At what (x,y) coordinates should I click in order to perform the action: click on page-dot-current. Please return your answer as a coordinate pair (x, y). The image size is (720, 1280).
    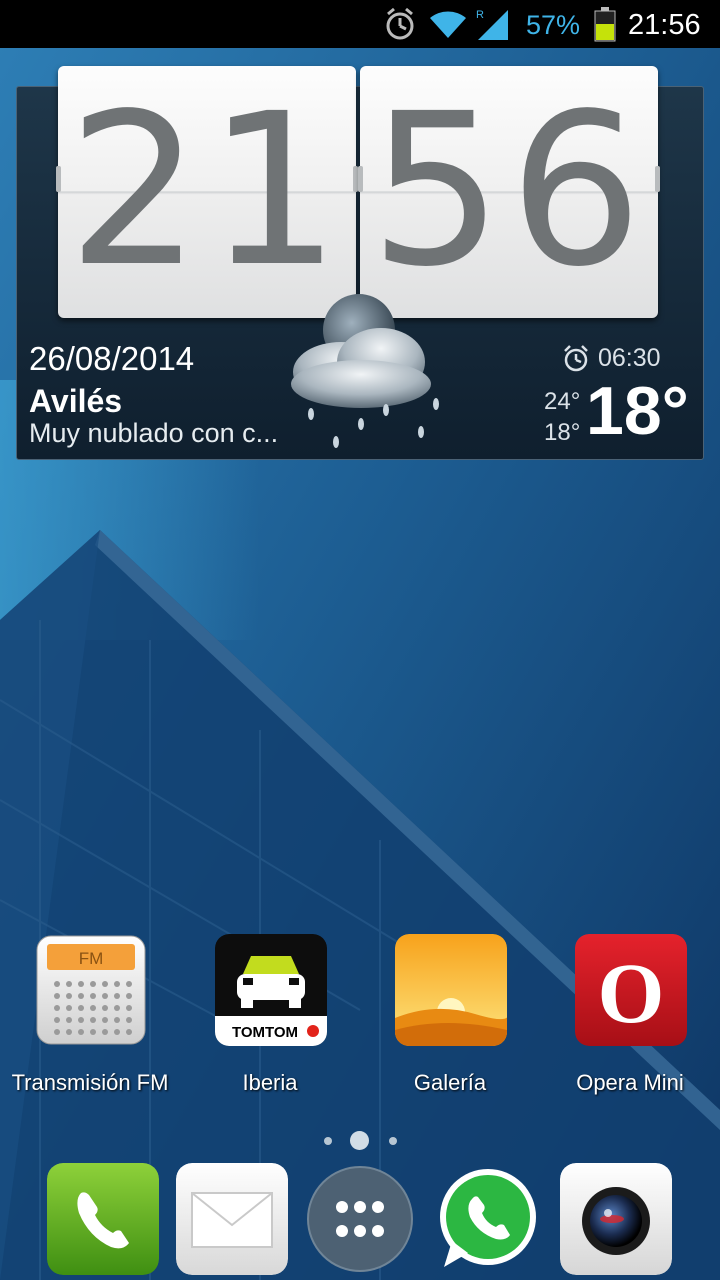
    Looking at the image, I should click on (359, 1140).